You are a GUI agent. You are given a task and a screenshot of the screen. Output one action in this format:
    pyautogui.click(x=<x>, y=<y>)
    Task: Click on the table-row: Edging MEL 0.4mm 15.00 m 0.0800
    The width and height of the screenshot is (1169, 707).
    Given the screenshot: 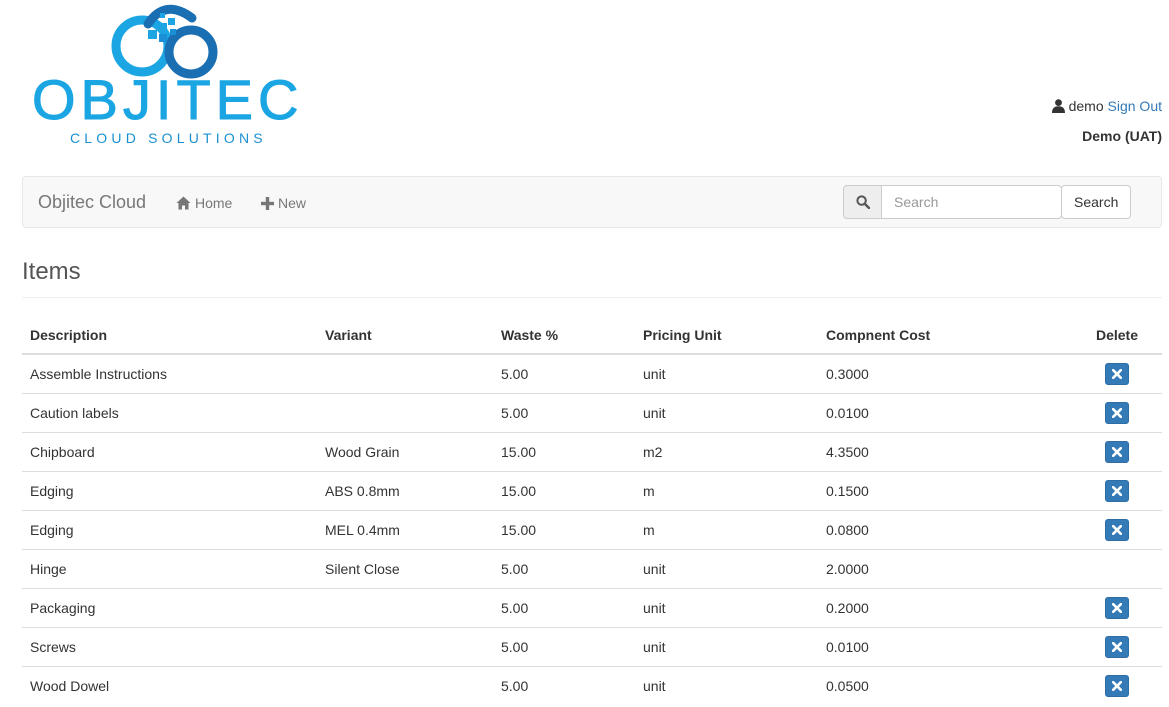 What is the action you would take?
    pyautogui.click(x=592, y=530)
    